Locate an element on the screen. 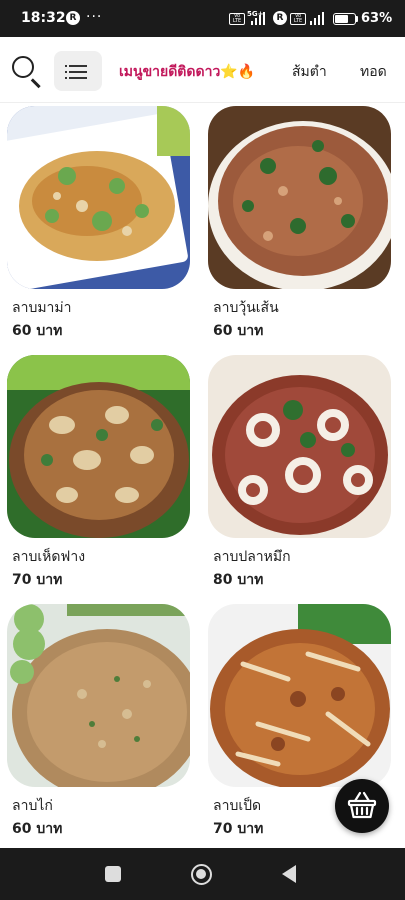 The width and height of the screenshot is (405, 900). cart-button is located at coordinates (362, 806).